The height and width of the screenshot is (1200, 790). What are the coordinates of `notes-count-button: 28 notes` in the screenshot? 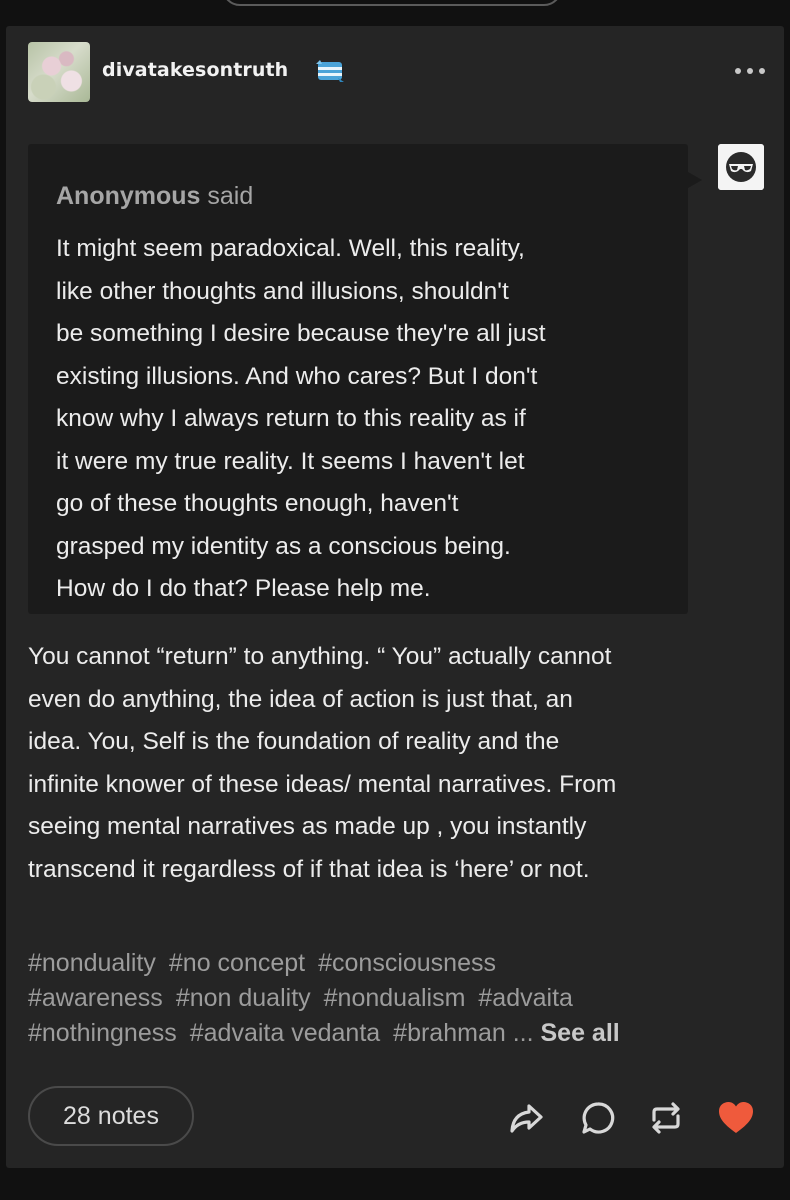 It's located at (111, 1116).